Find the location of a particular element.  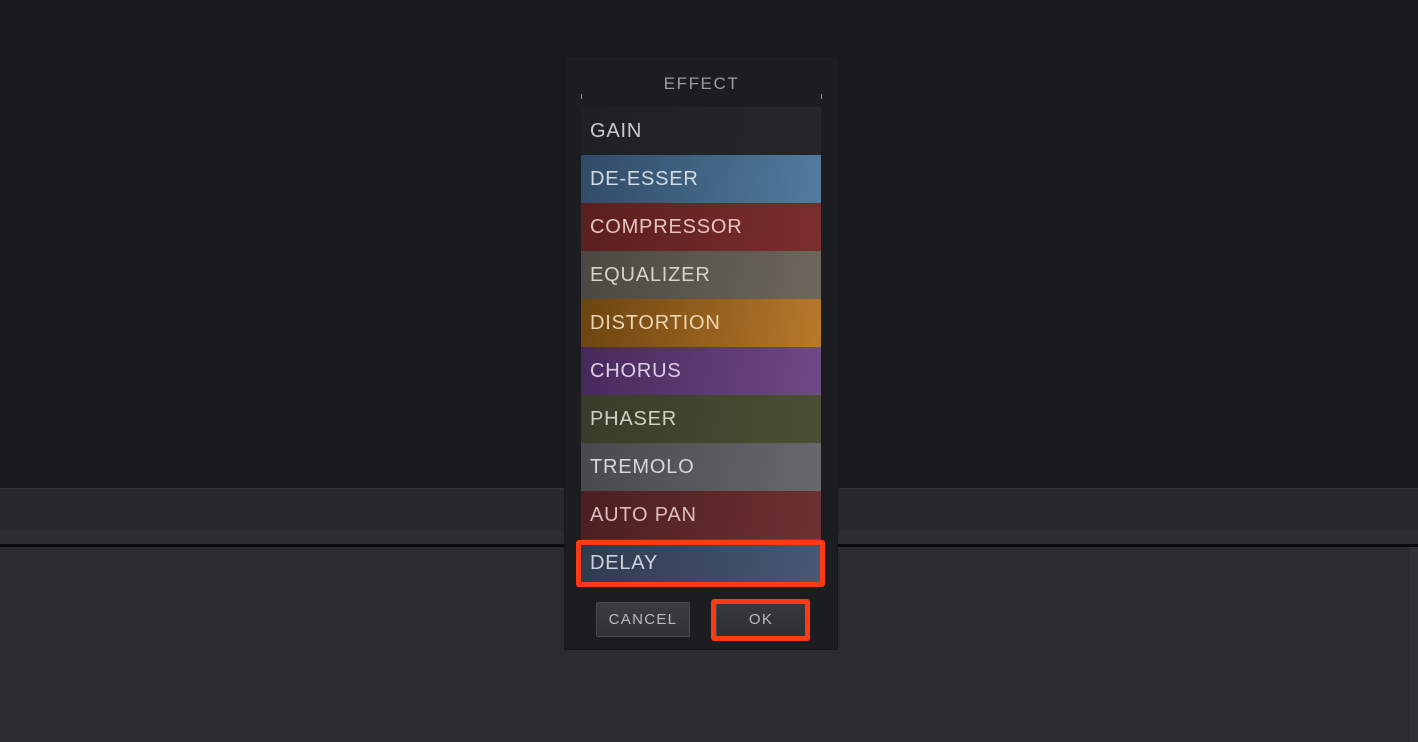

effect-list-item-label: PHASER is located at coordinates (634, 418).